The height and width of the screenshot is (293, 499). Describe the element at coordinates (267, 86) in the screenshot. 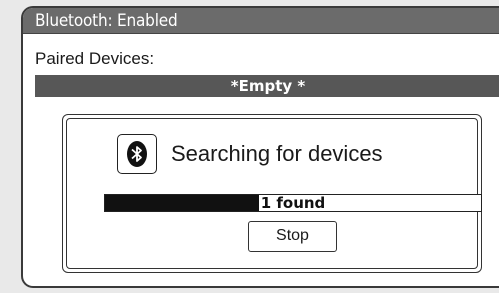

I see `paired-devices-empty-row: *Empty *` at that location.